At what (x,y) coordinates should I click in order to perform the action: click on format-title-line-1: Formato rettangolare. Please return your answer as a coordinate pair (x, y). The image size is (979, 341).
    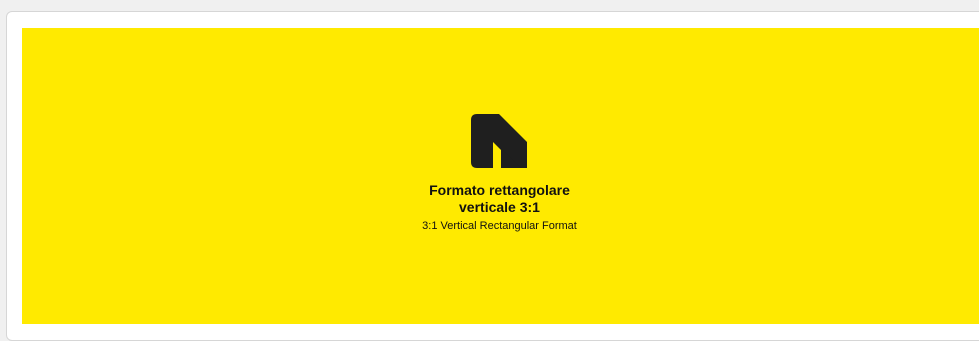
    Looking at the image, I should click on (499, 190).